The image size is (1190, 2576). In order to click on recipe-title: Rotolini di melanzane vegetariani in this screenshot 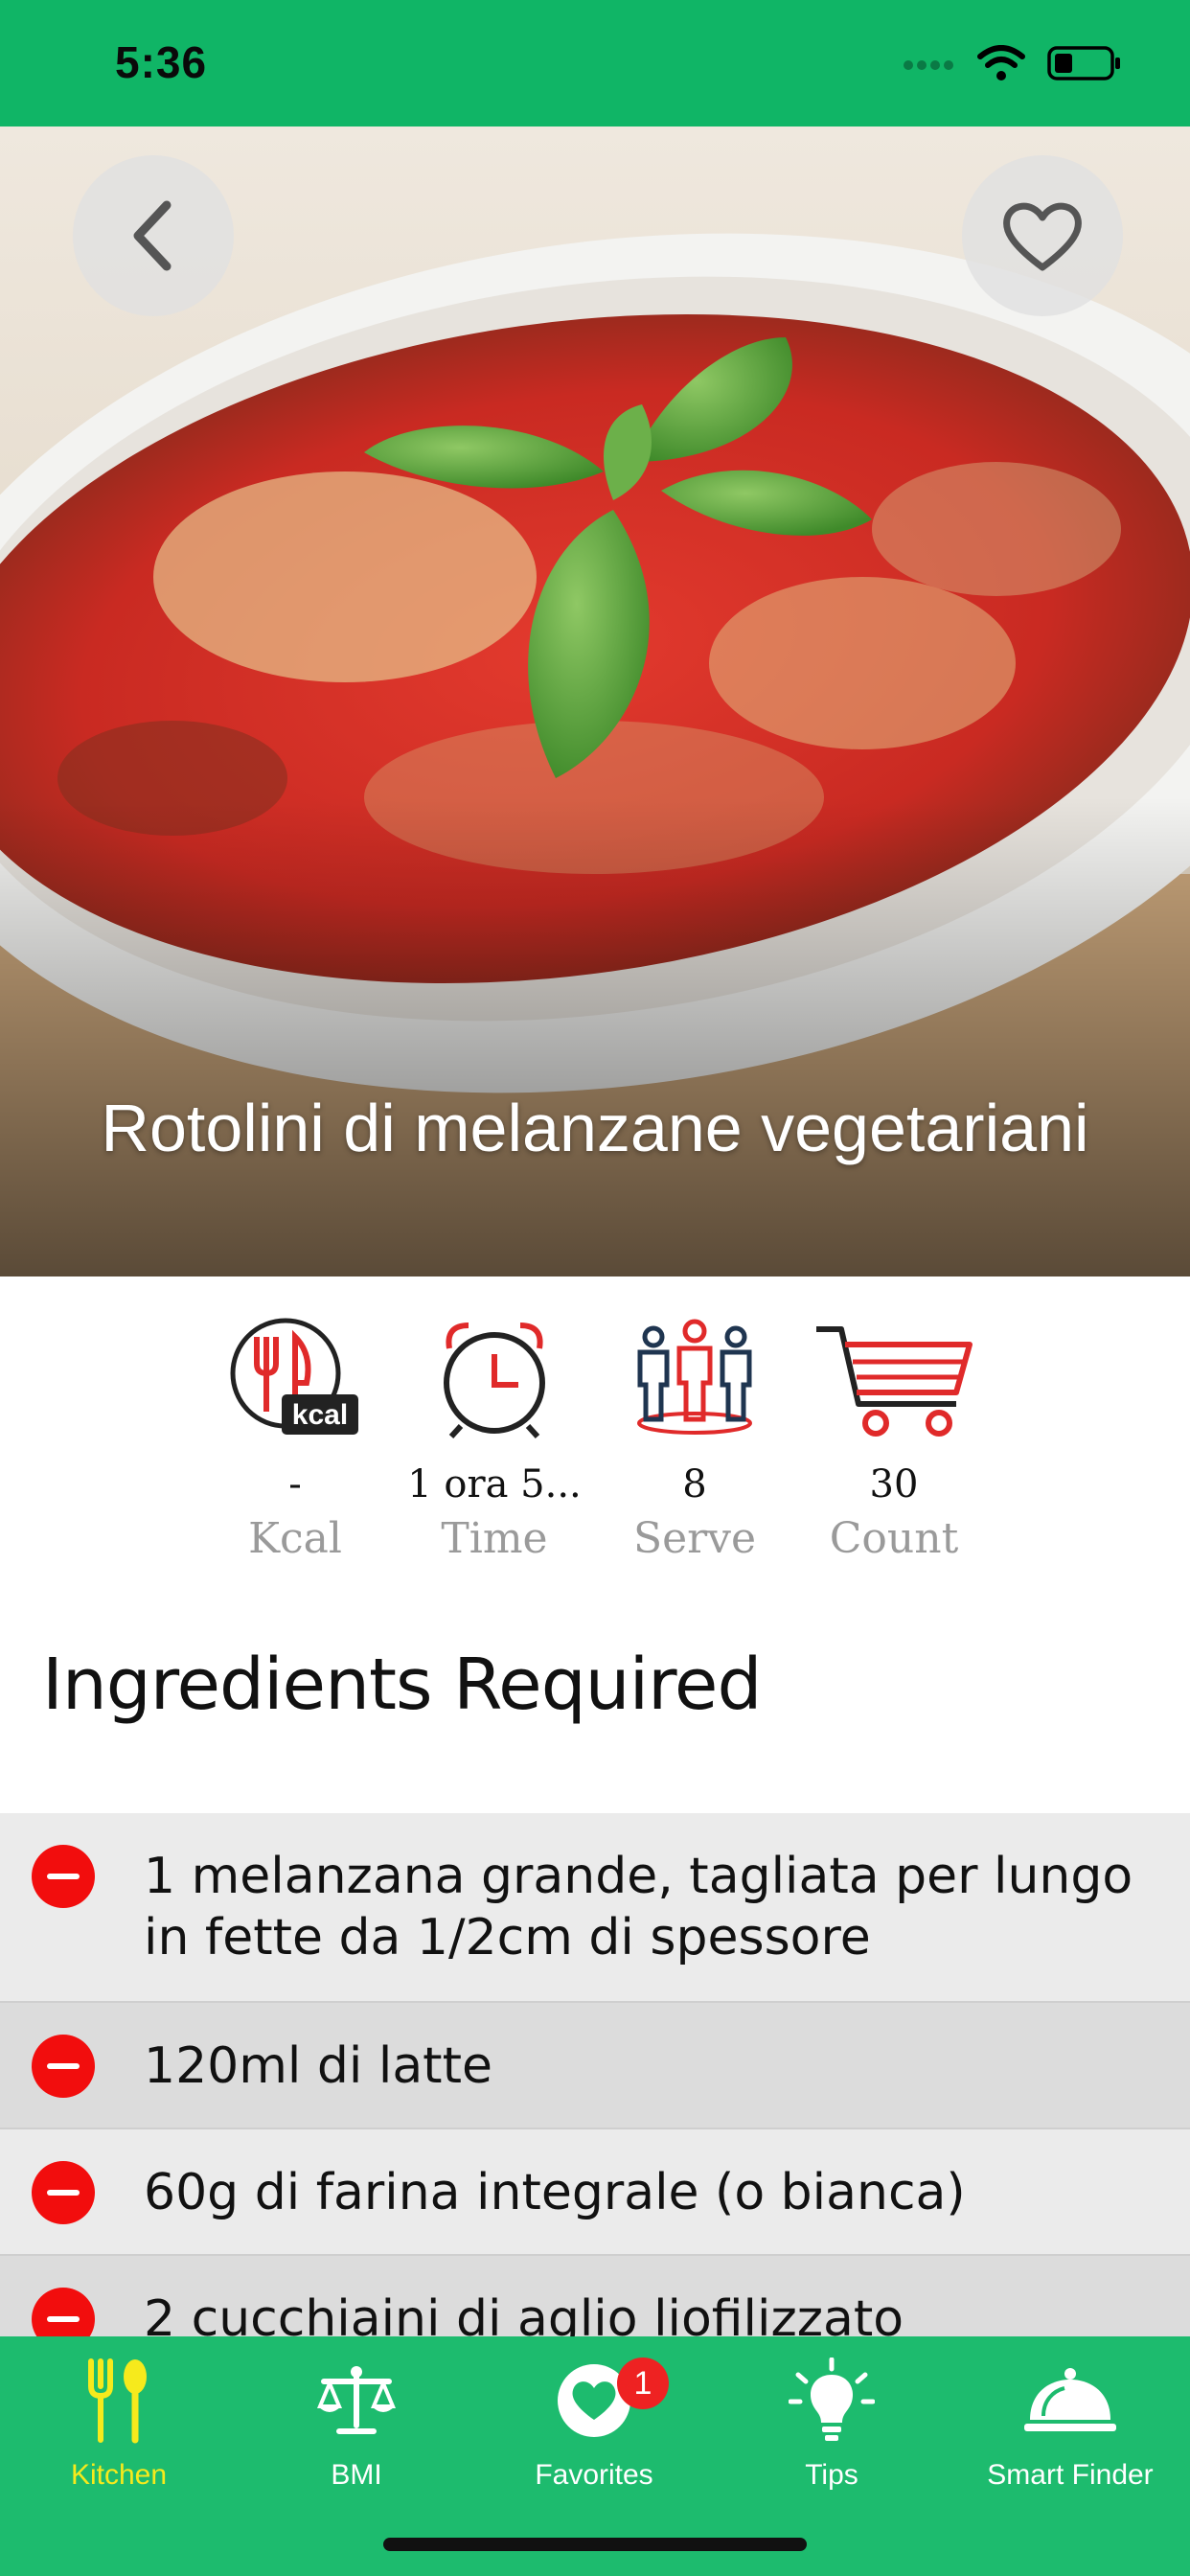, I will do `click(595, 1128)`.